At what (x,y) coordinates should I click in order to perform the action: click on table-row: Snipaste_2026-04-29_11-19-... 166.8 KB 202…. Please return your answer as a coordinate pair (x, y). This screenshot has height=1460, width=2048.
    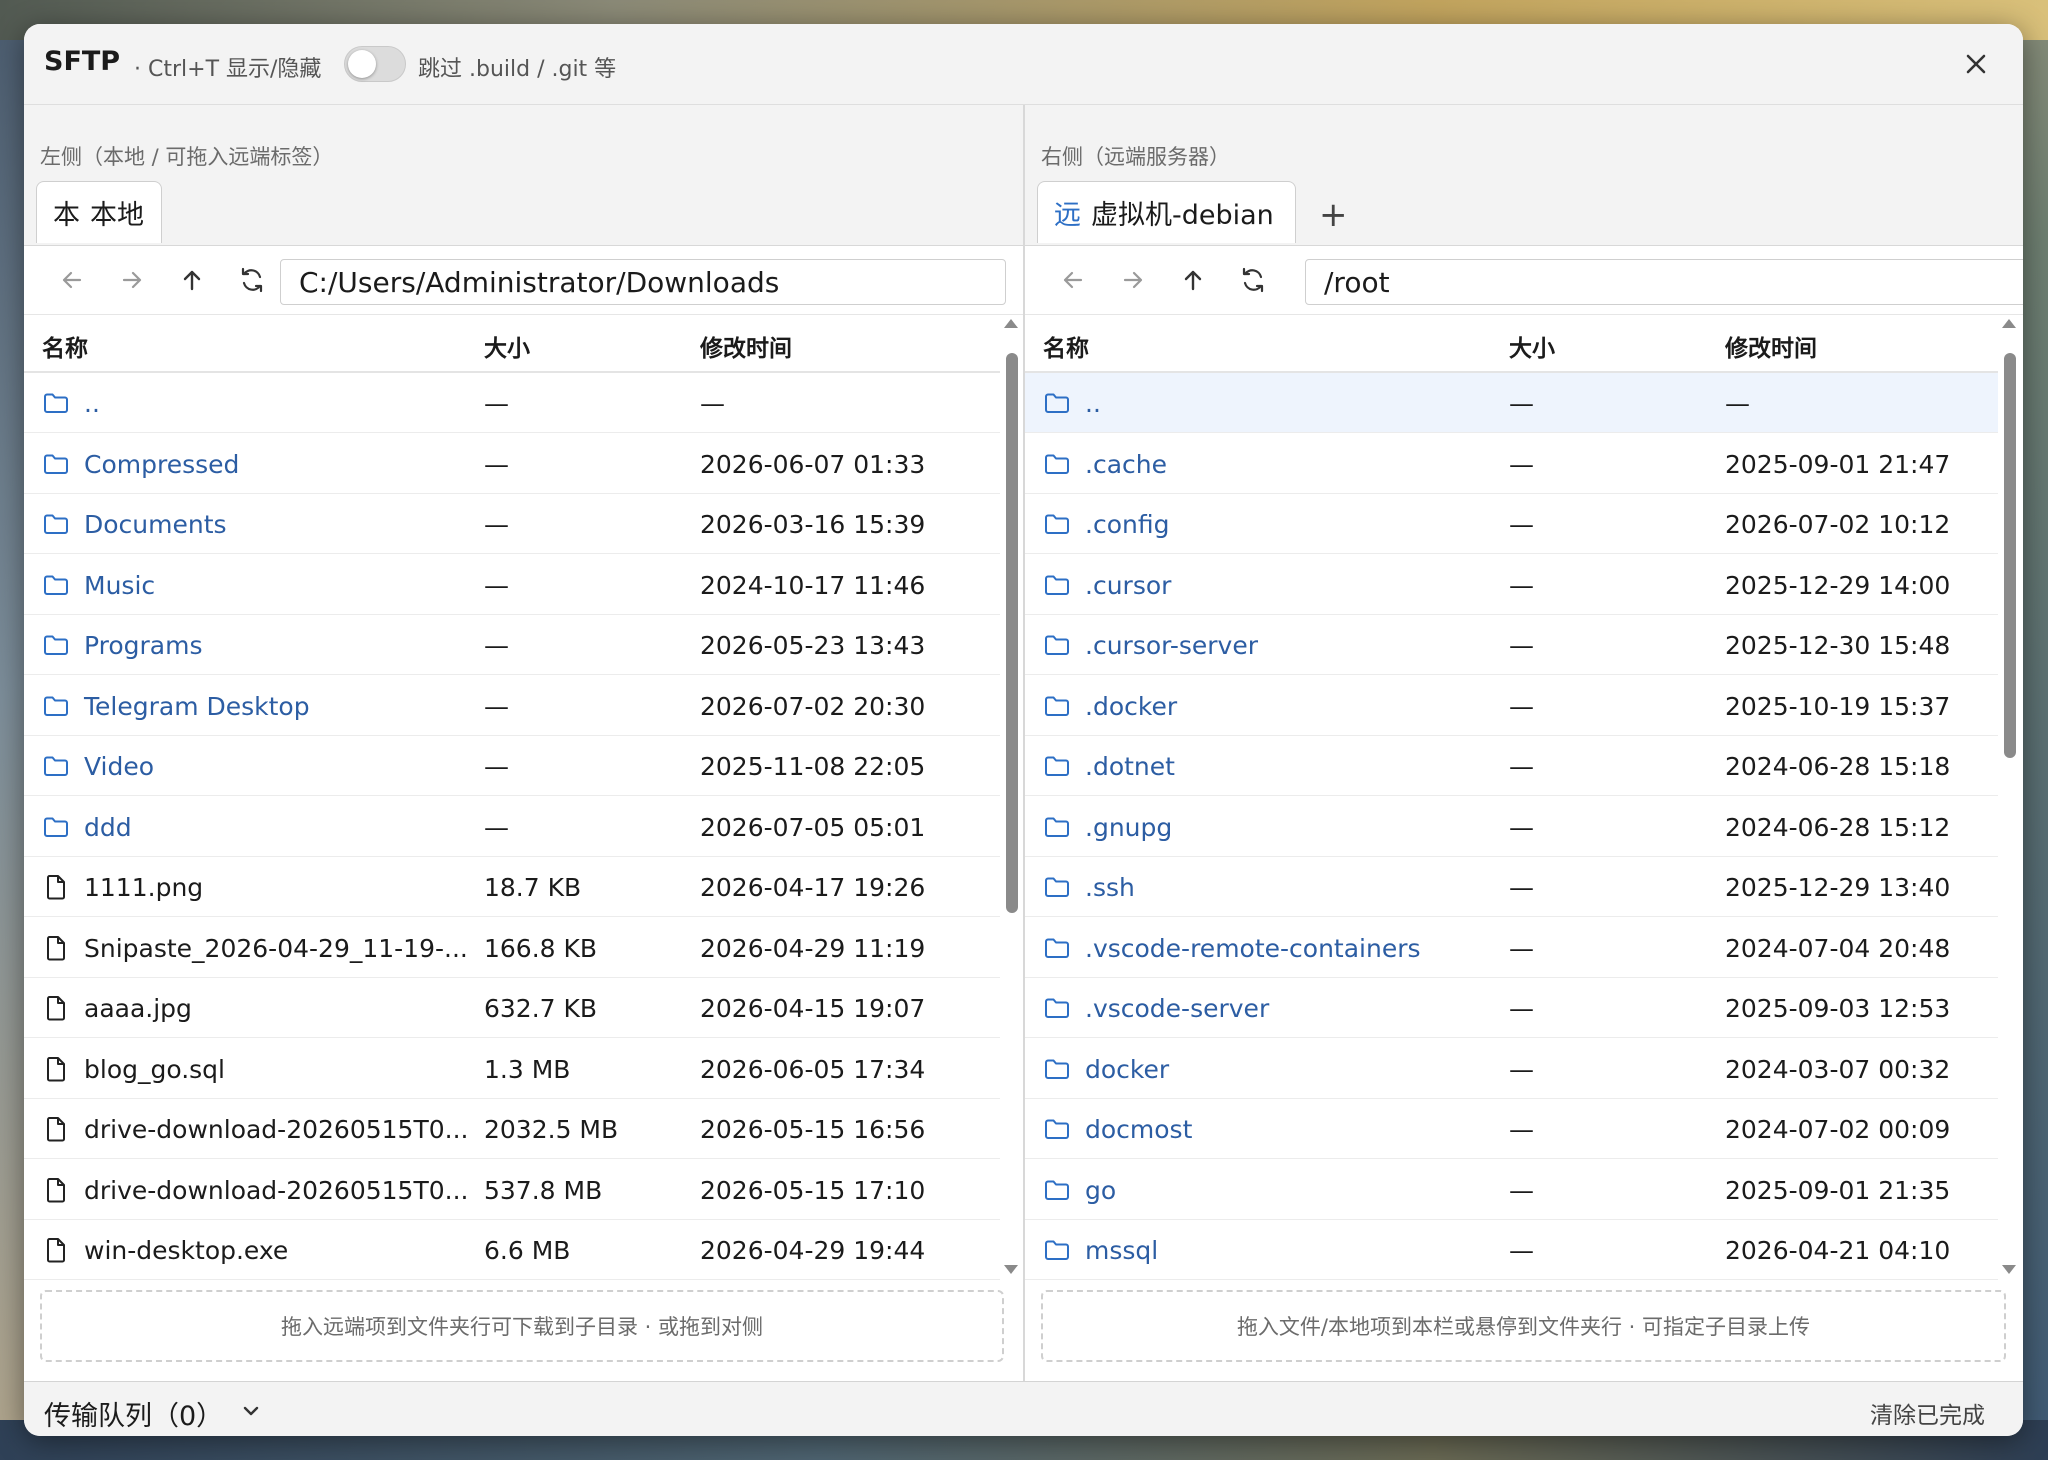
    Looking at the image, I should click on (512, 948).